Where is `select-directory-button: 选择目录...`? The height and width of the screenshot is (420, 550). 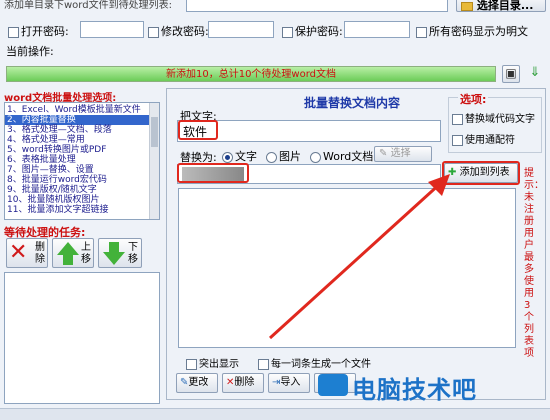 select-directory-button: 选择目录... is located at coordinates (501, 6).